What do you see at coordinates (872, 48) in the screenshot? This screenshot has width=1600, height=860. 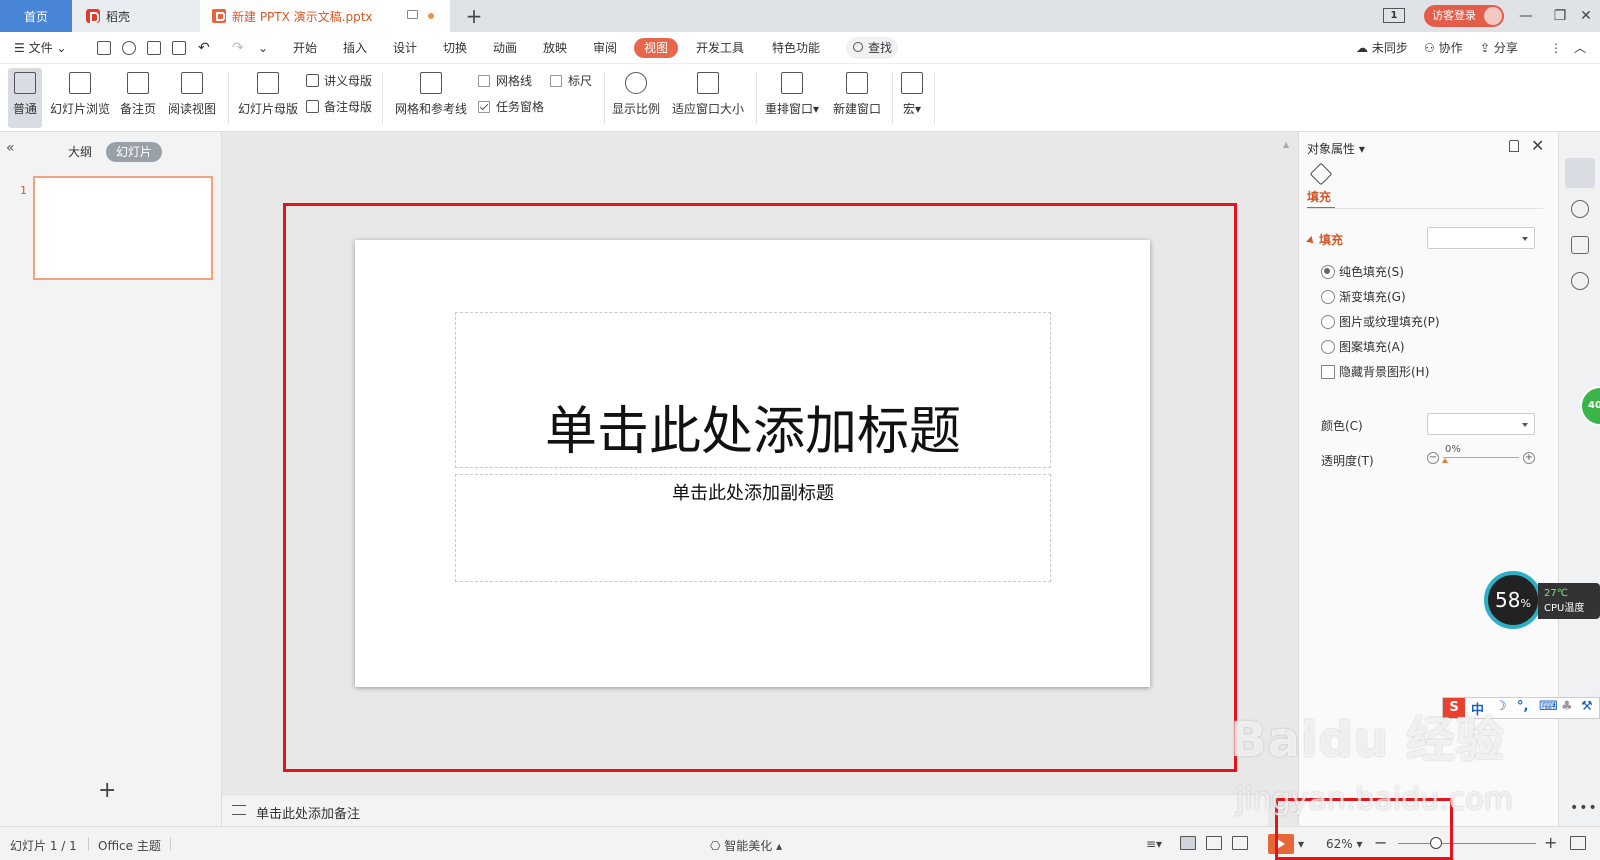 I see `search-button: 查找` at bounding box center [872, 48].